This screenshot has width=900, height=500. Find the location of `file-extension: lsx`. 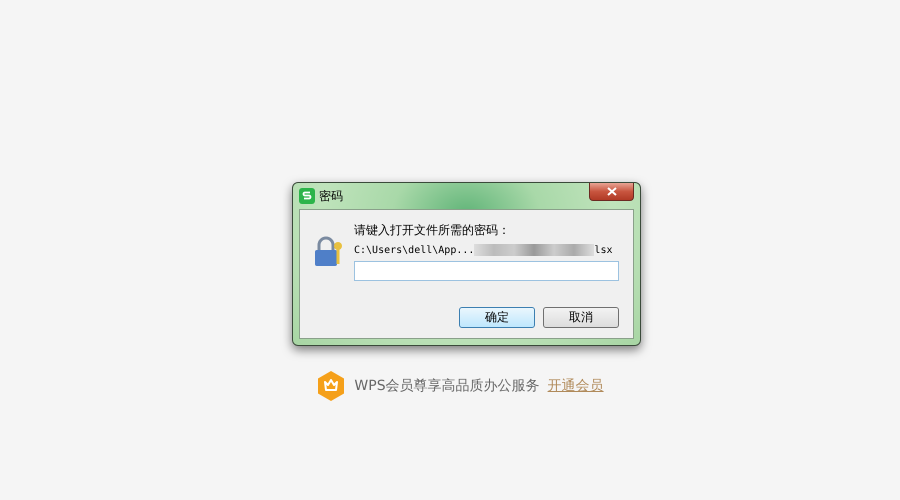

file-extension: lsx is located at coordinates (603, 250).